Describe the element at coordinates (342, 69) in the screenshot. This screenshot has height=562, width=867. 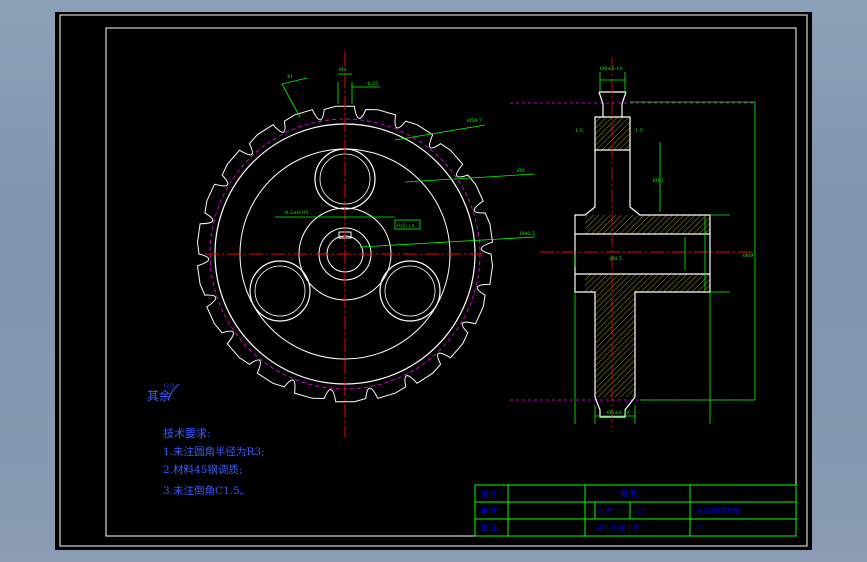
I see `dim-top-width: Ø3` at that location.